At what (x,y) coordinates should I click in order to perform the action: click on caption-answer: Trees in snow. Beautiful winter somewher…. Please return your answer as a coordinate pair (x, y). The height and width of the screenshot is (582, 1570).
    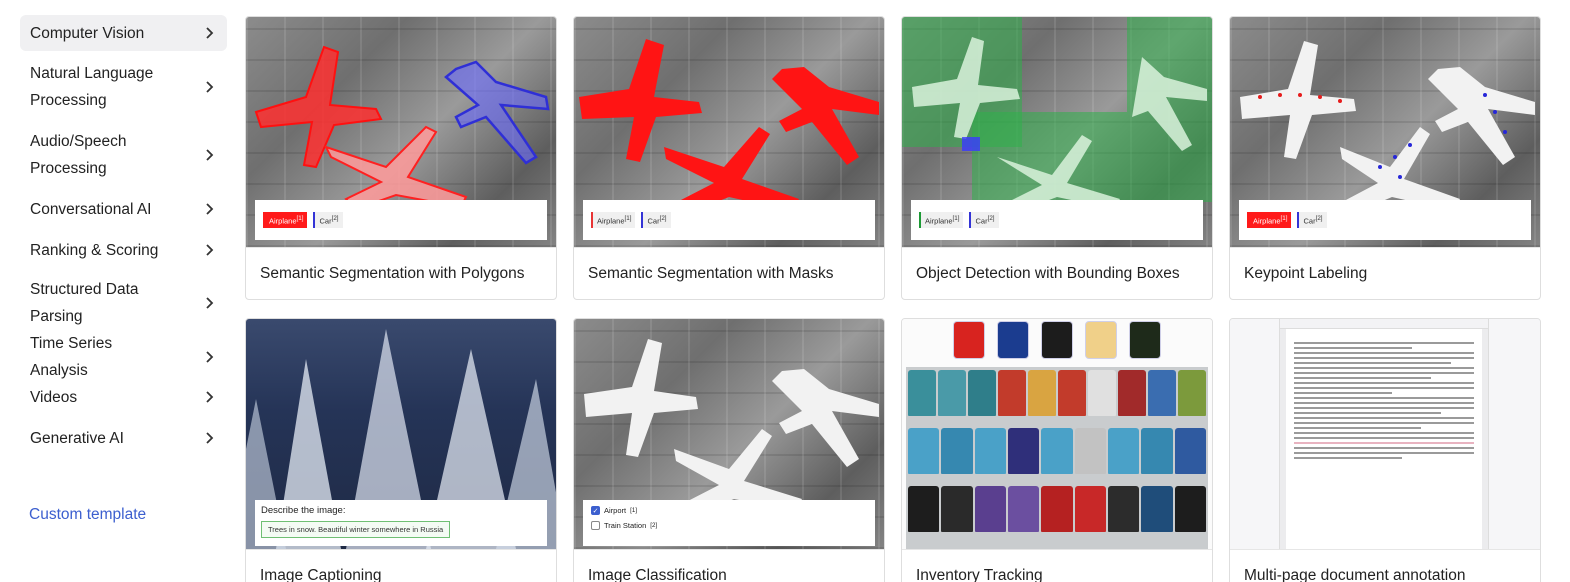
    Looking at the image, I should click on (356, 529).